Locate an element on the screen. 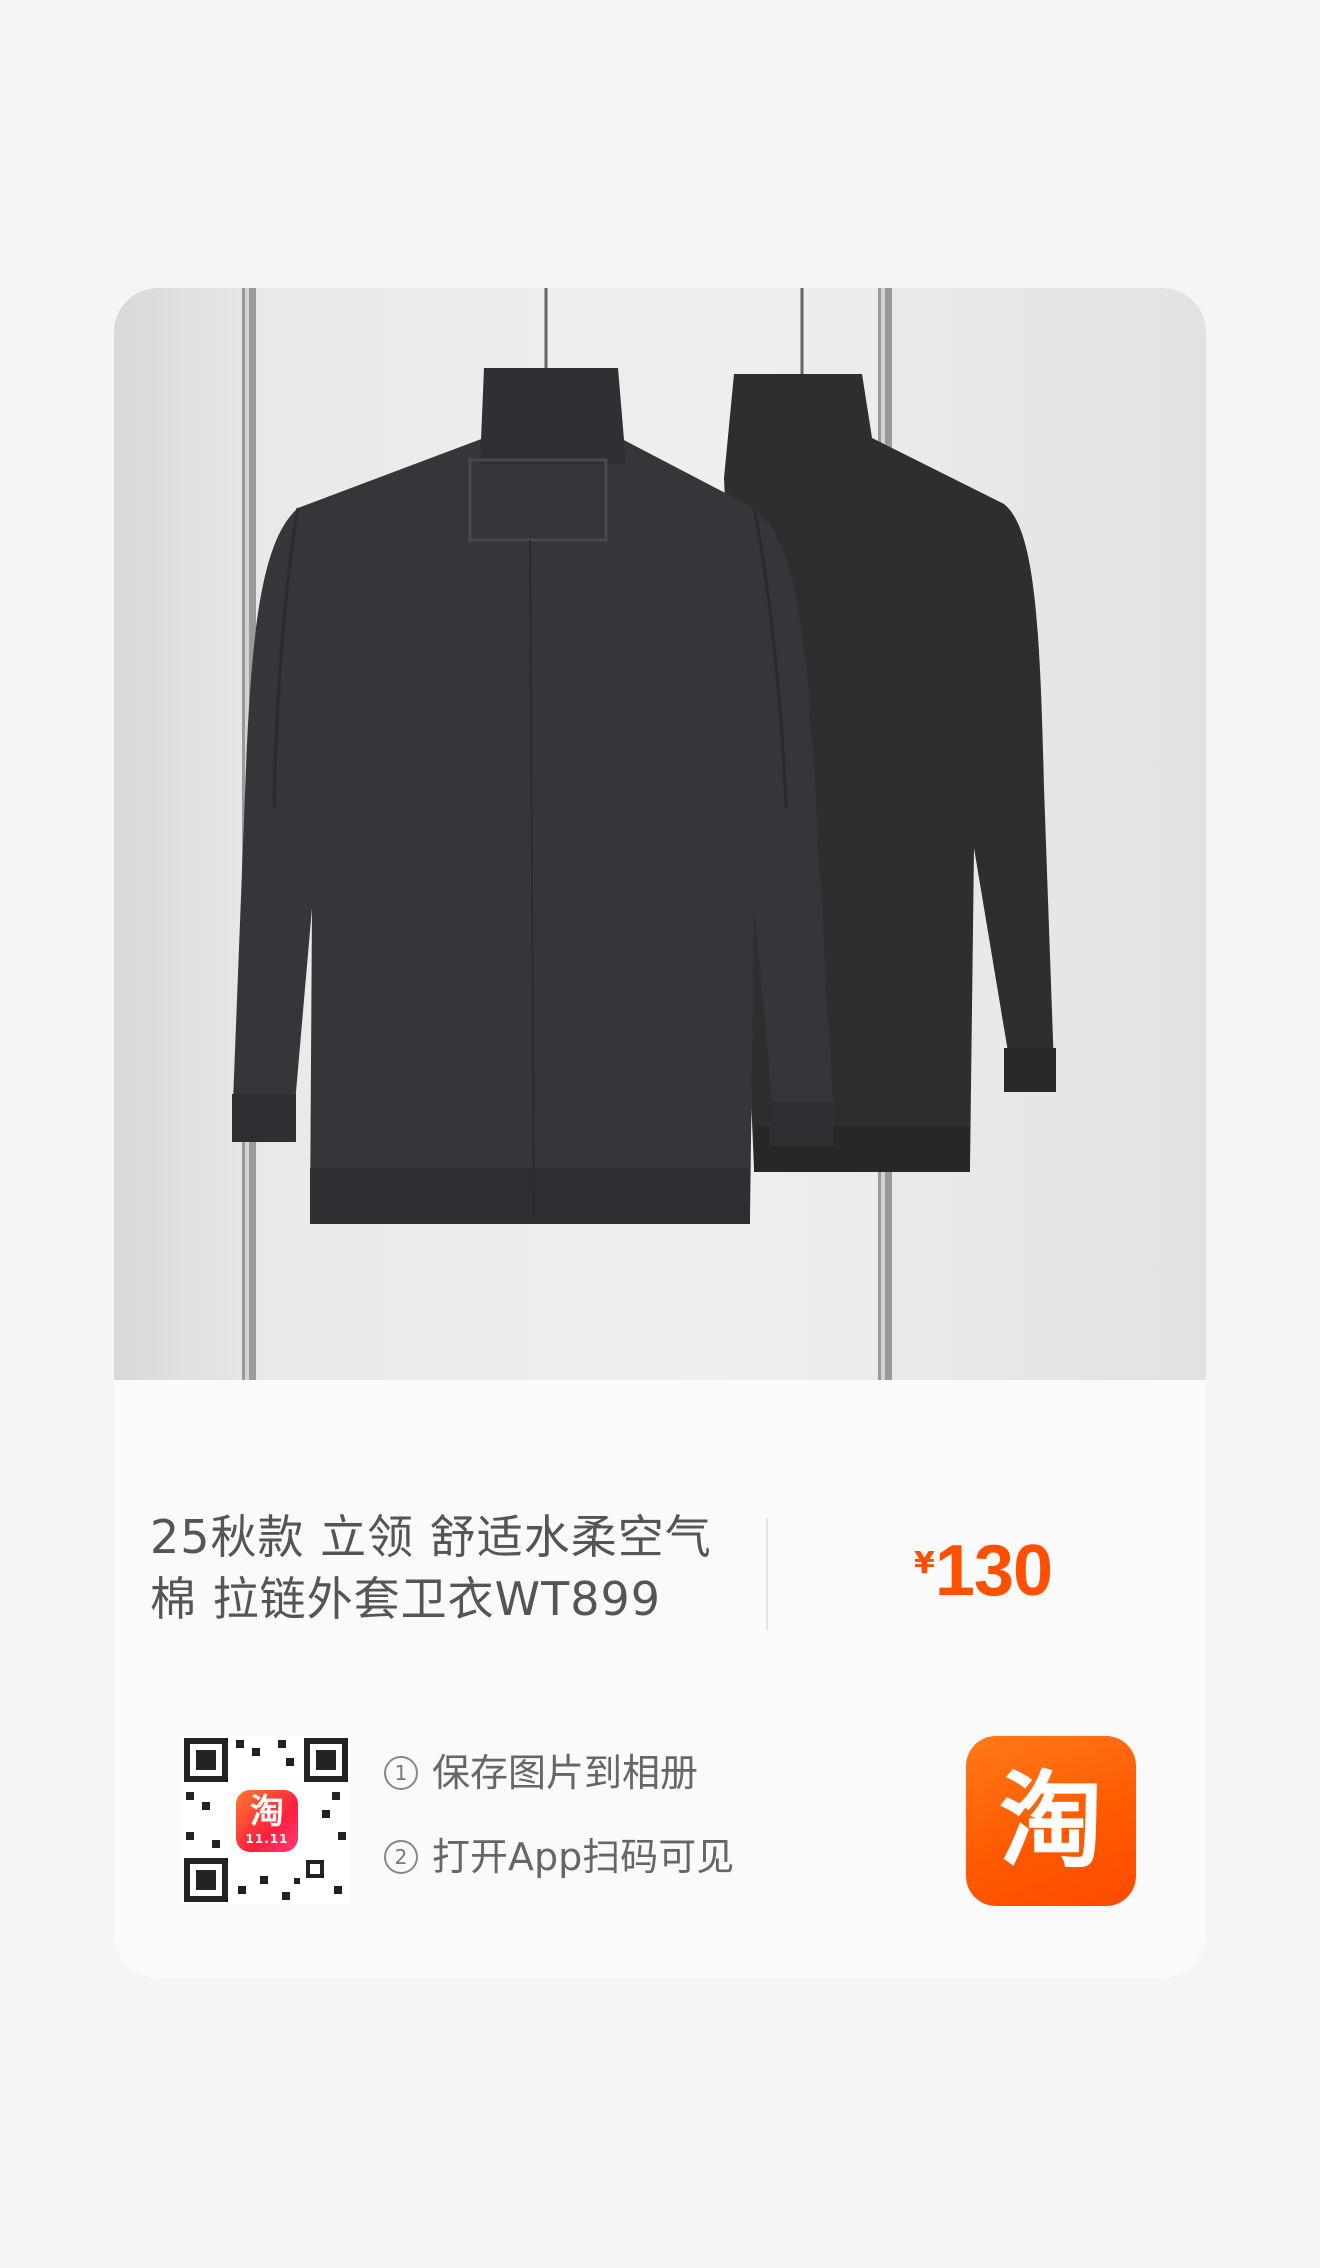 The height and width of the screenshot is (2268, 1320). step-number-1: 1 is located at coordinates (401, 1773).